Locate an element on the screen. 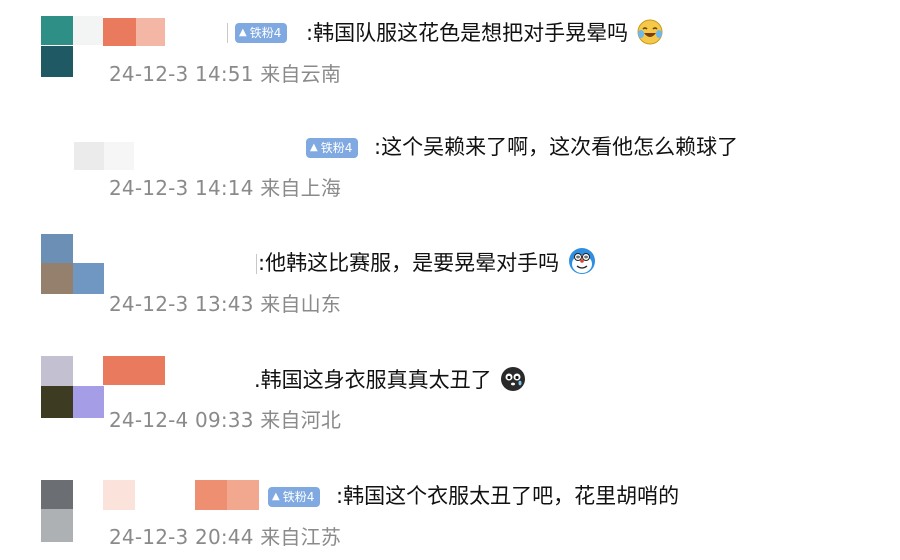 This screenshot has width=900, height=560. comment-body: :韩国这个衣服太丑了吧，花里胡哨的 is located at coordinates (508, 496).